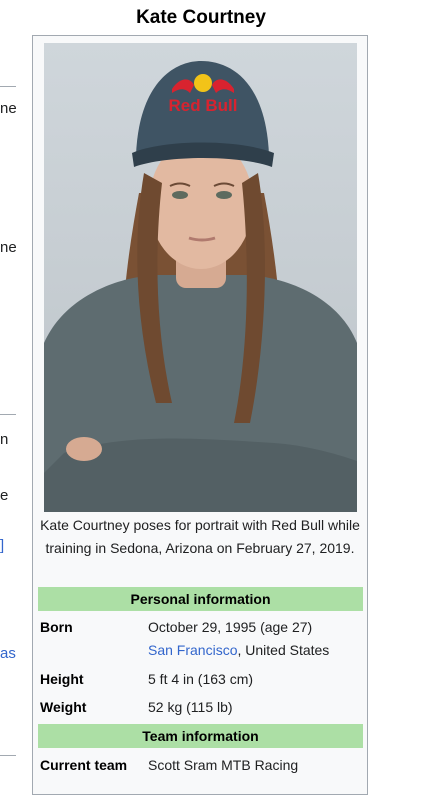  I want to click on section-header-team: Team information, so click(200, 736).